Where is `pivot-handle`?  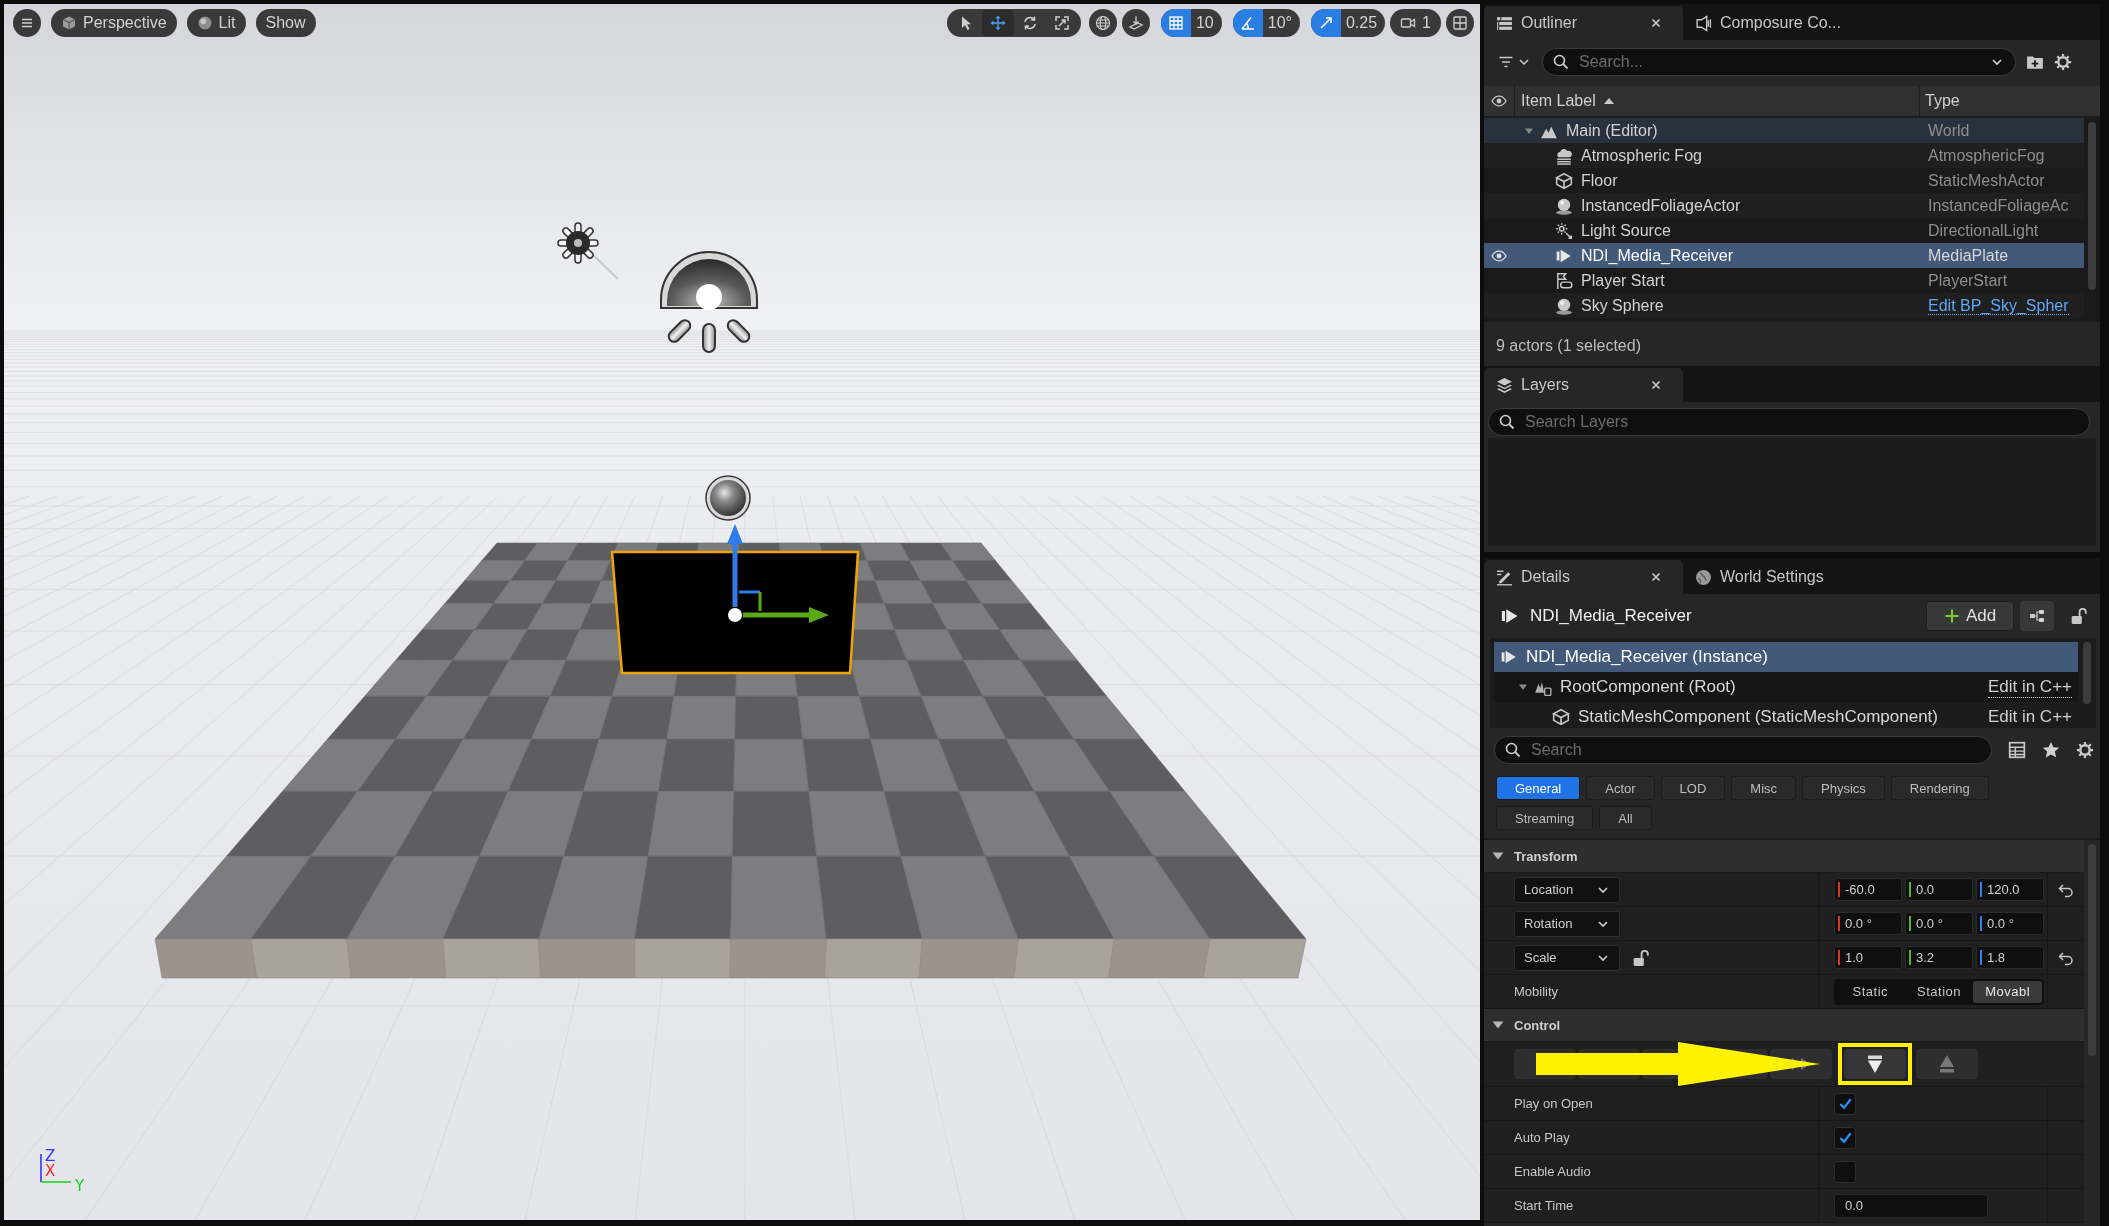
pivot-handle is located at coordinates (735, 615).